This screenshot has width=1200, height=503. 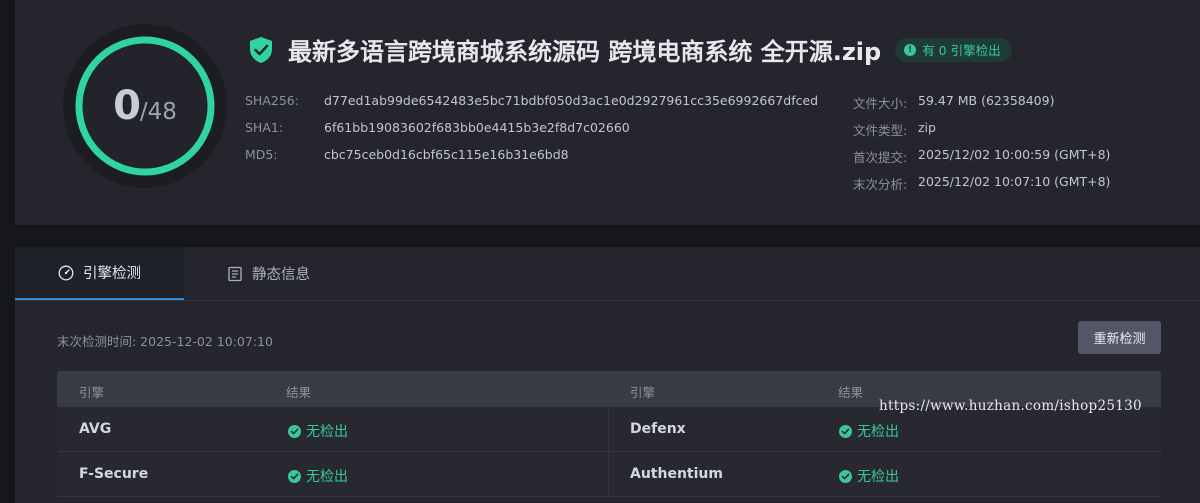 I want to click on tab-engine-detection: 引擎检测, so click(x=99, y=273).